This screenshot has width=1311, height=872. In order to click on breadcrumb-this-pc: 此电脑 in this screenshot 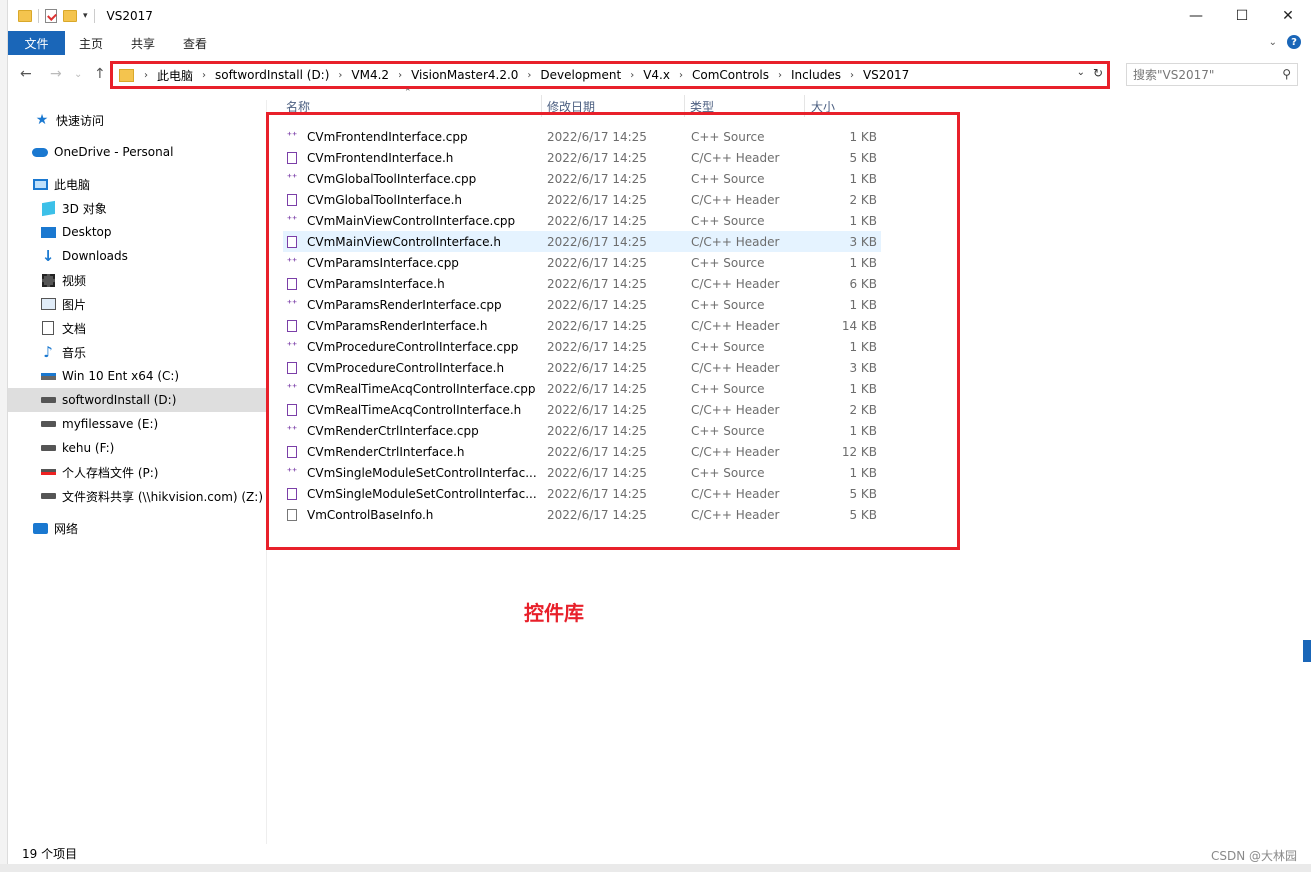, I will do `click(175, 75)`.